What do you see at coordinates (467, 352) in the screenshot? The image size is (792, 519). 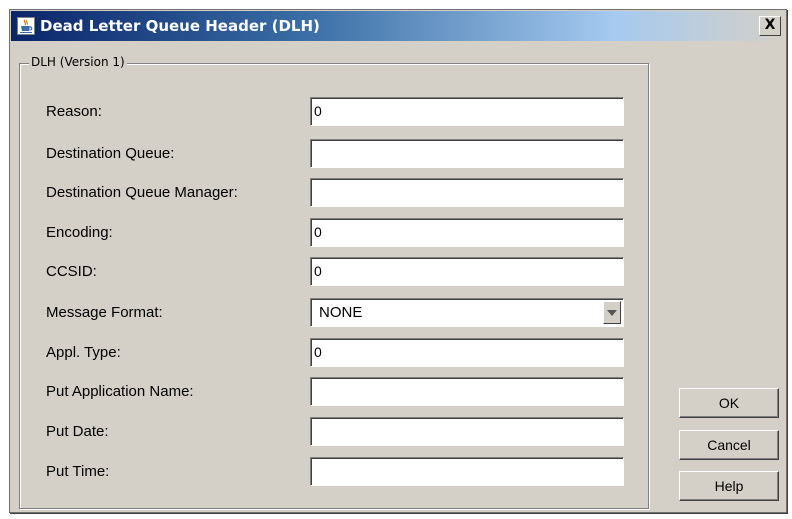 I see `appl-type-field: 0` at bounding box center [467, 352].